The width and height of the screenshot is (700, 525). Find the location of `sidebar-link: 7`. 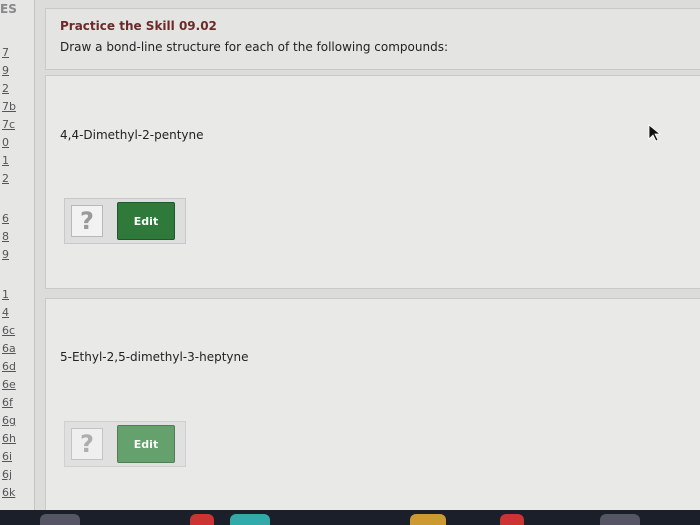

sidebar-link: 7 is located at coordinates (5, 52).